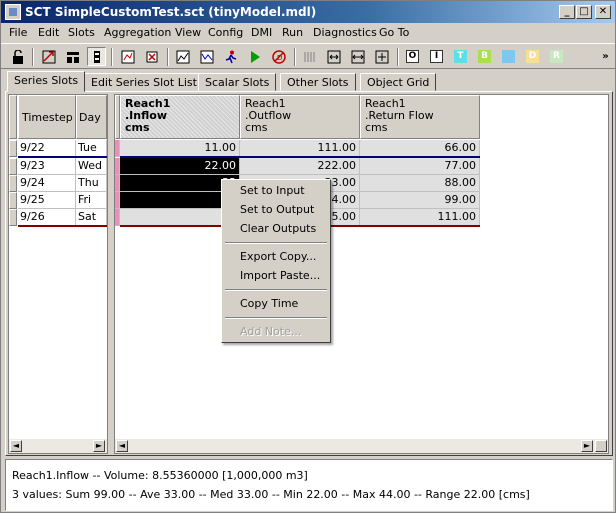 The height and width of the screenshot is (513, 616). What do you see at coordinates (91, 200) in the screenshot?
I see `day-cell: Fri` at bounding box center [91, 200].